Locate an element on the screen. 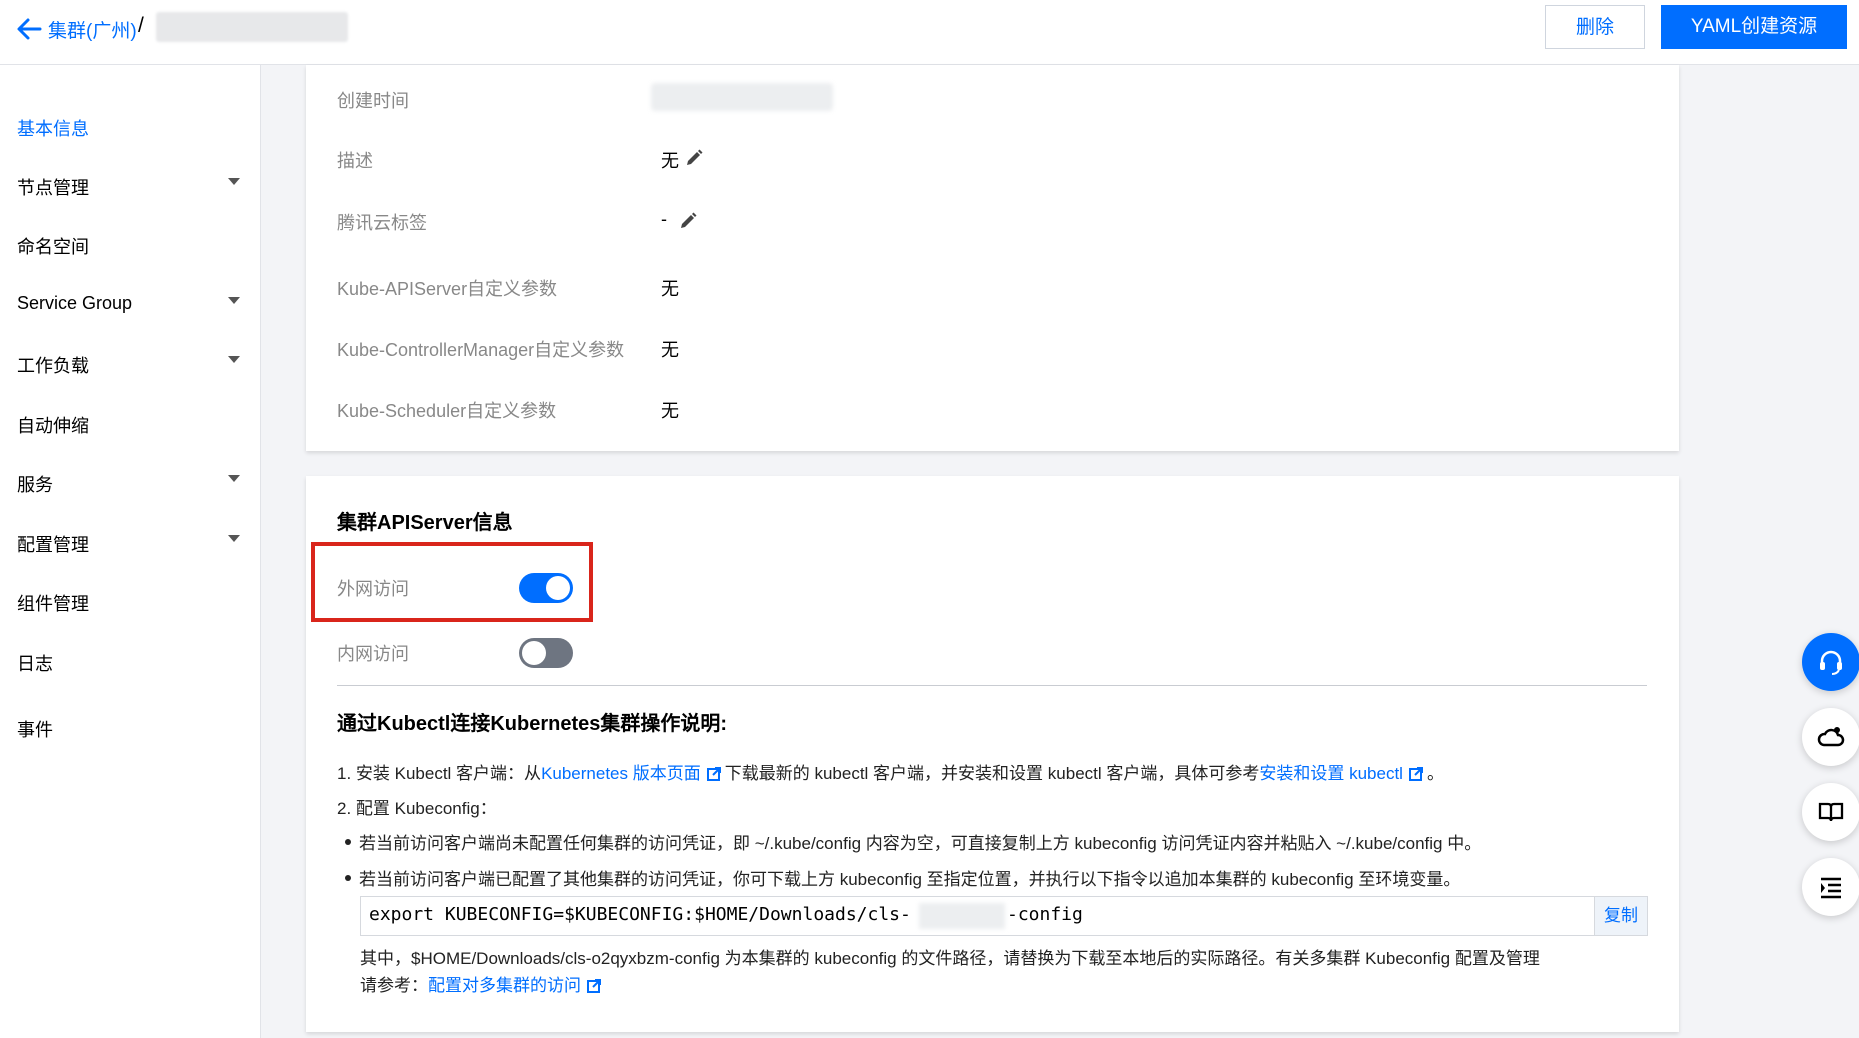 The width and height of the screenshot is (1859, 1038). apiserver-params-value: 无 is located at coordinates (670, 289).